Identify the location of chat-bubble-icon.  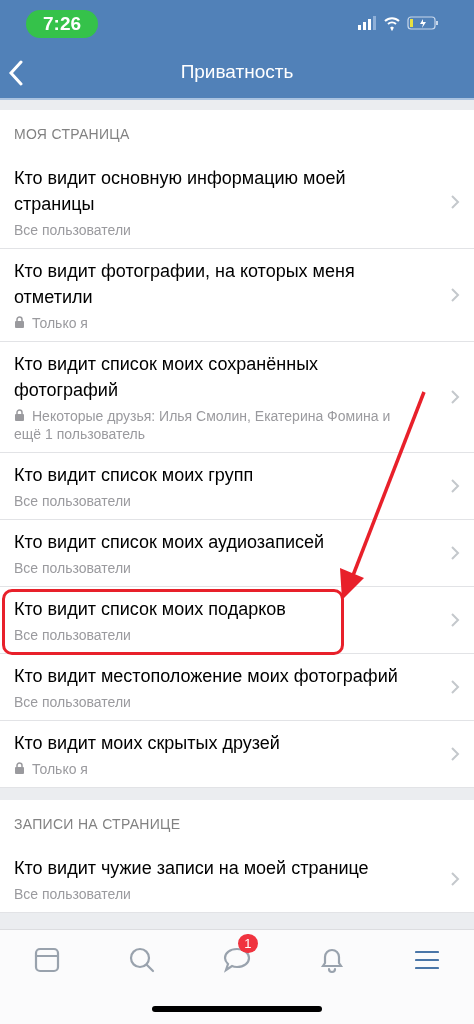
(237, 960).